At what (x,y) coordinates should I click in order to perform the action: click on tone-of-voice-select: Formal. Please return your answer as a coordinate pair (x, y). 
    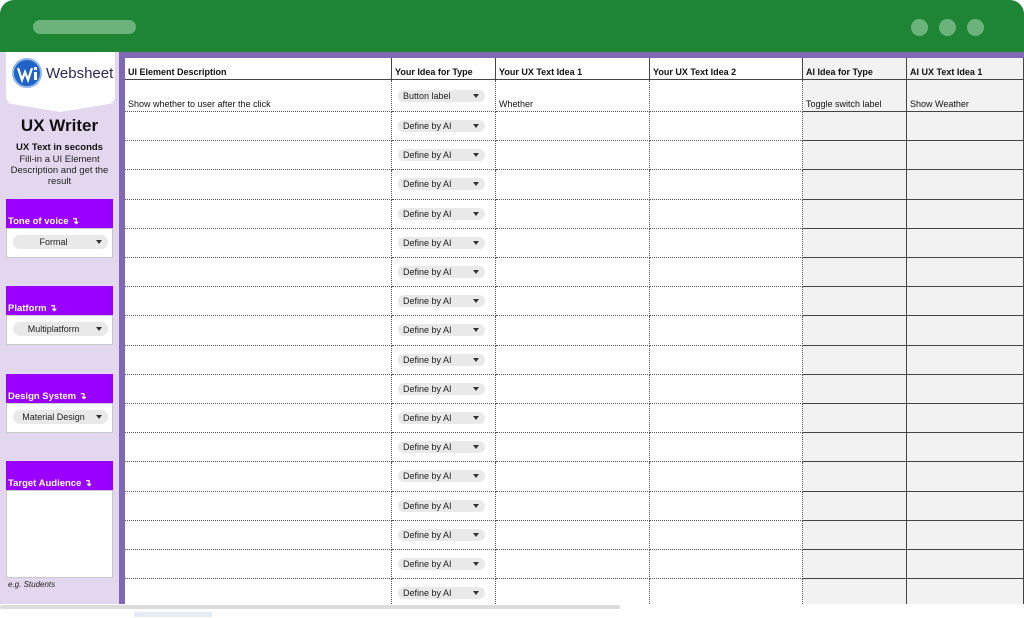
    Looking at the image, I should click on (60, 242).